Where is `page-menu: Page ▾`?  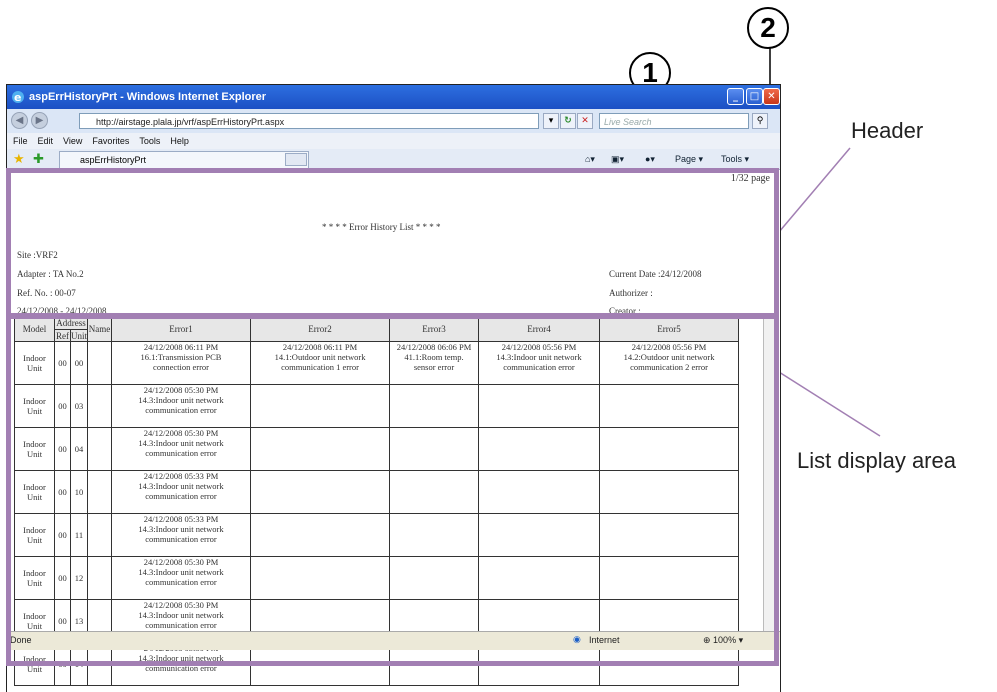 page-menu: Page ▾ is located at coordinates (689, 159).